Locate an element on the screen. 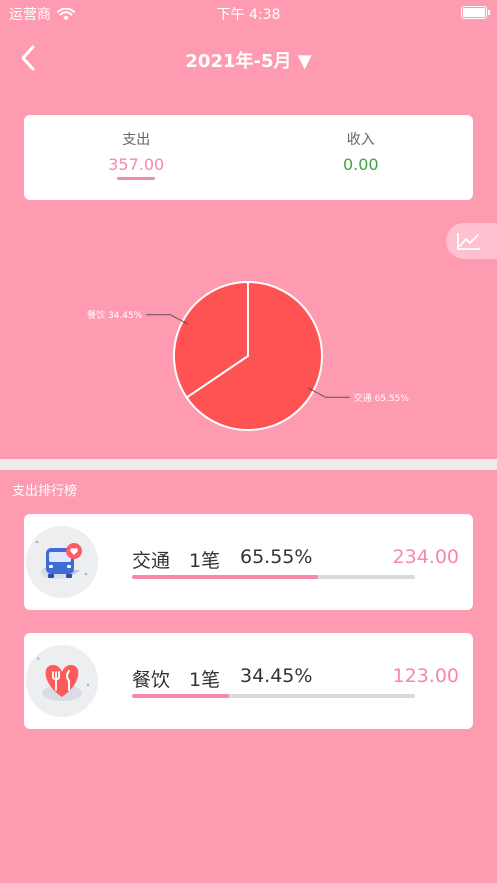  expense-total: 357.00 is located at coordinates (136, 164).